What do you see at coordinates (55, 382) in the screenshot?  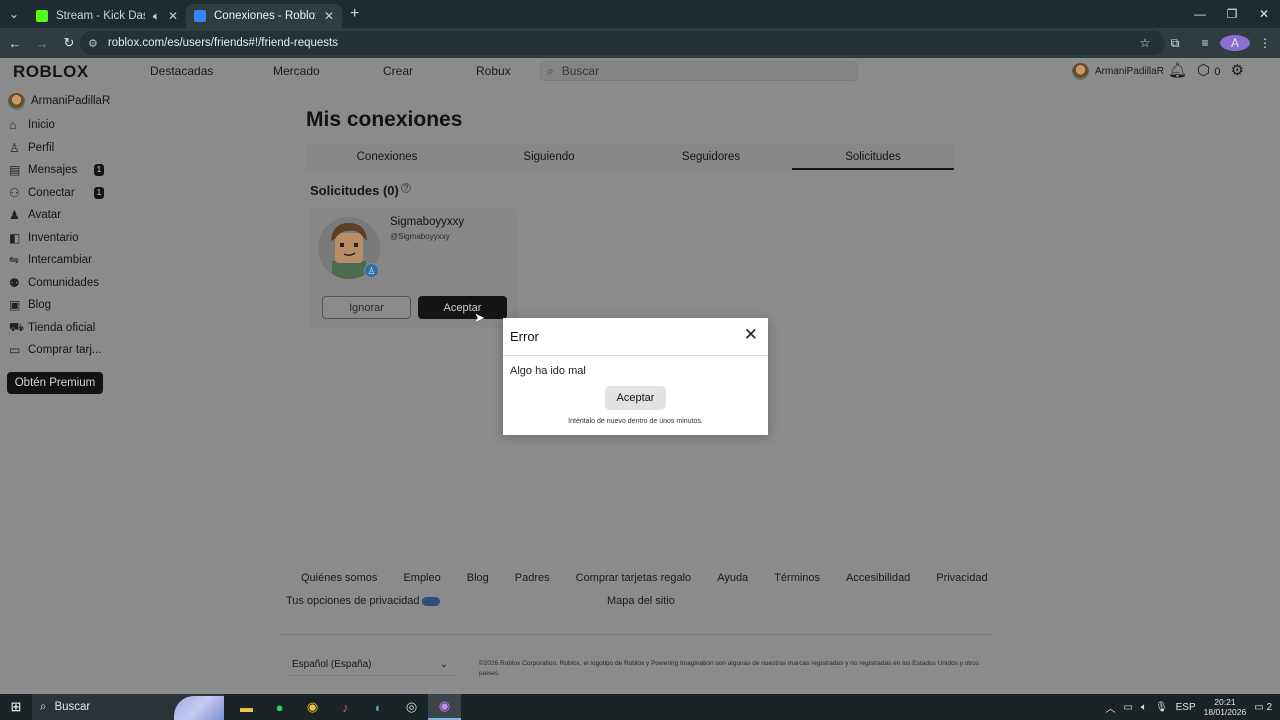 I see `get-premium-button: Obtén Premium` at bounding box center [55, 382].